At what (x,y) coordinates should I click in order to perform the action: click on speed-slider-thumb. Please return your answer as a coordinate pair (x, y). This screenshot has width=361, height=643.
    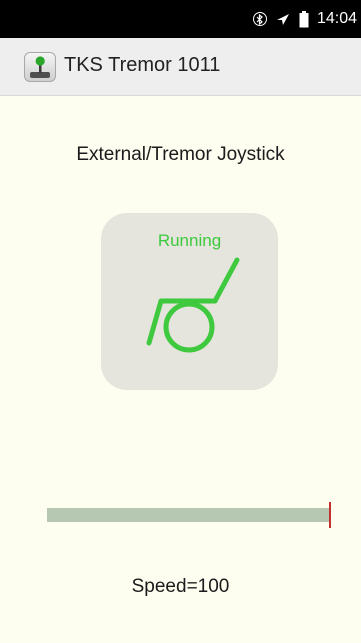
    Looking at the image, I should click on (330, 515).